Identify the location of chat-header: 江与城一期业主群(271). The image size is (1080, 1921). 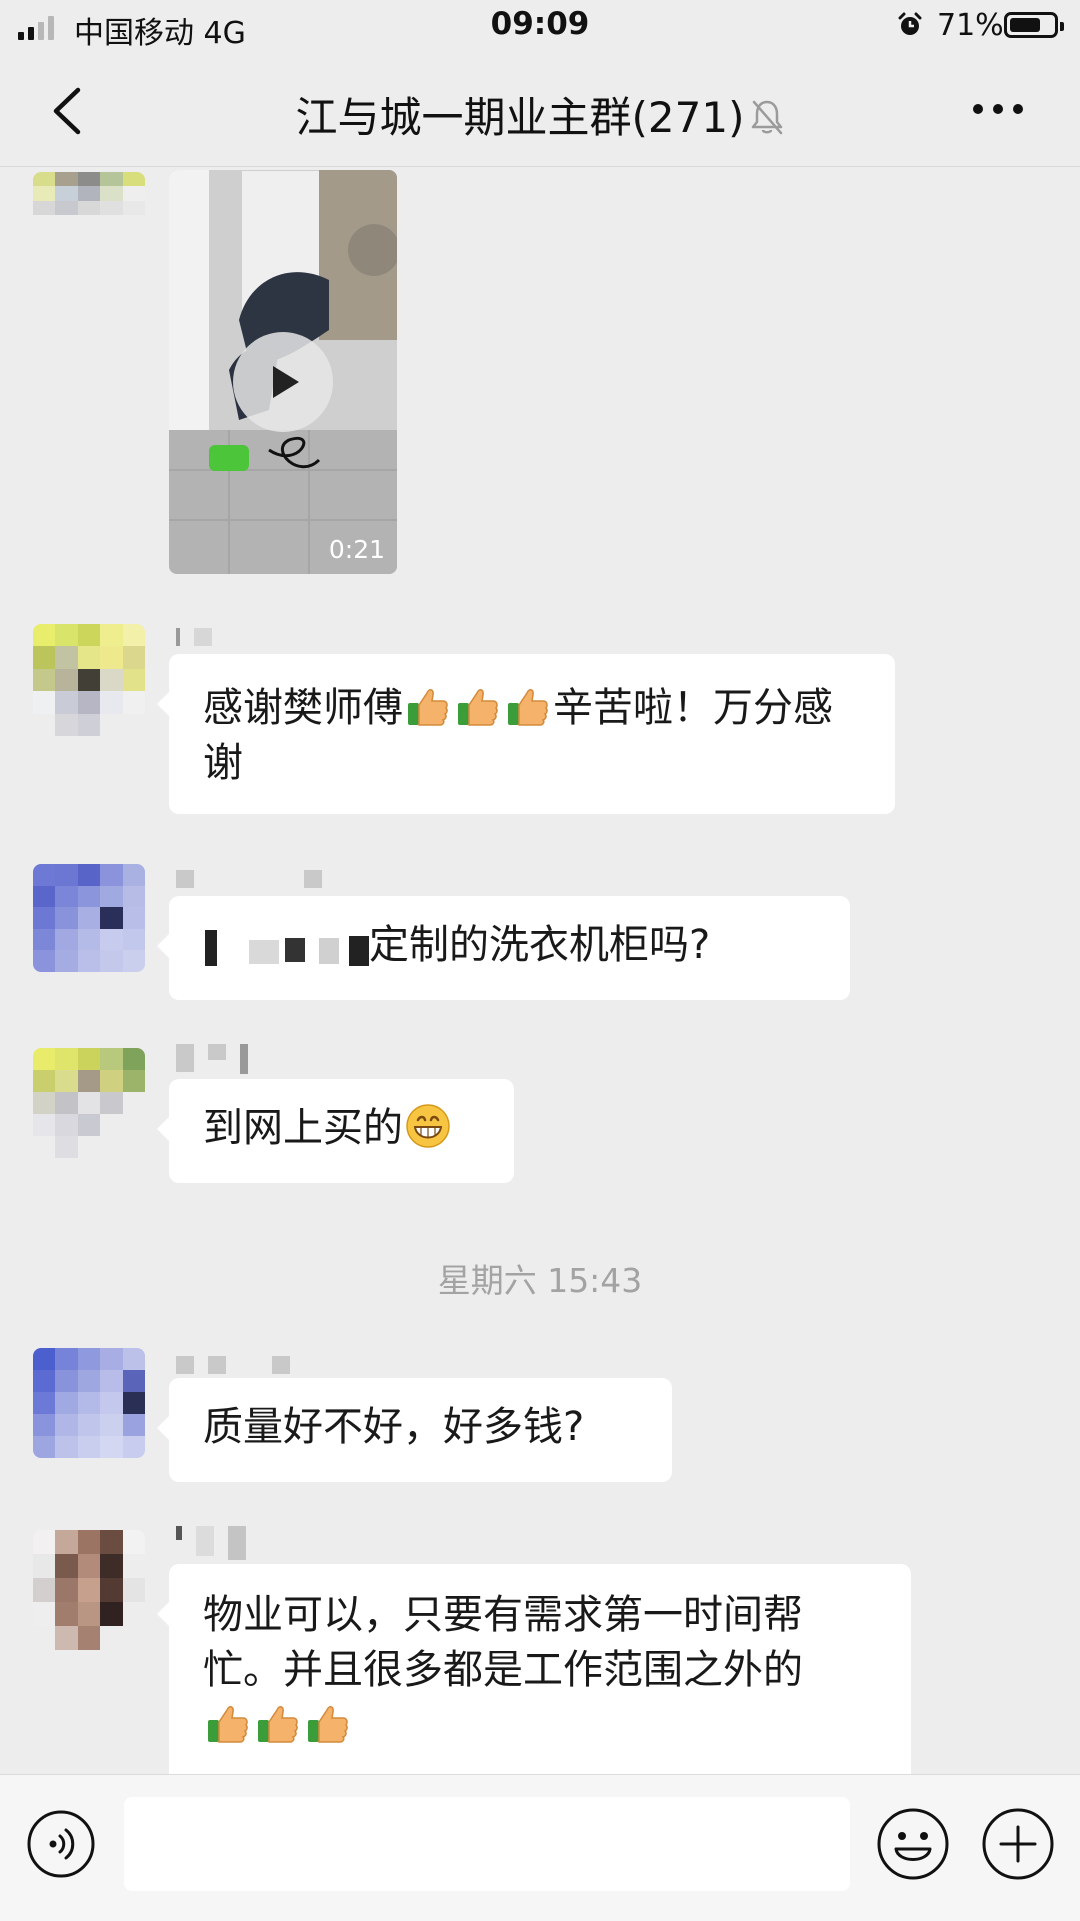
(540, 111).